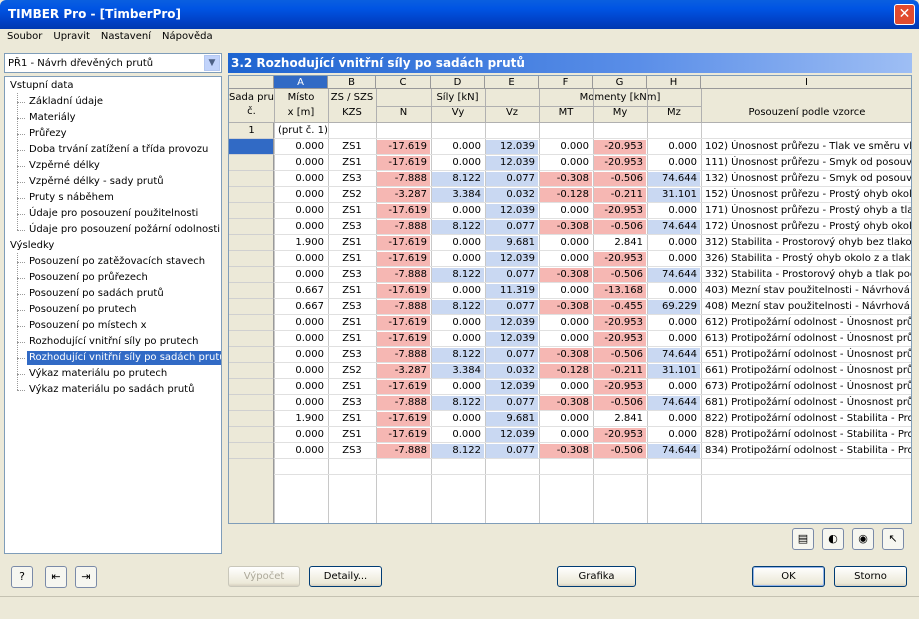 The height and width of the screenshot is (619, 919). Describe the element at coordinates (88, 326) in the screenshot. I see `tree-item: Posouzení po místech x` at that location.